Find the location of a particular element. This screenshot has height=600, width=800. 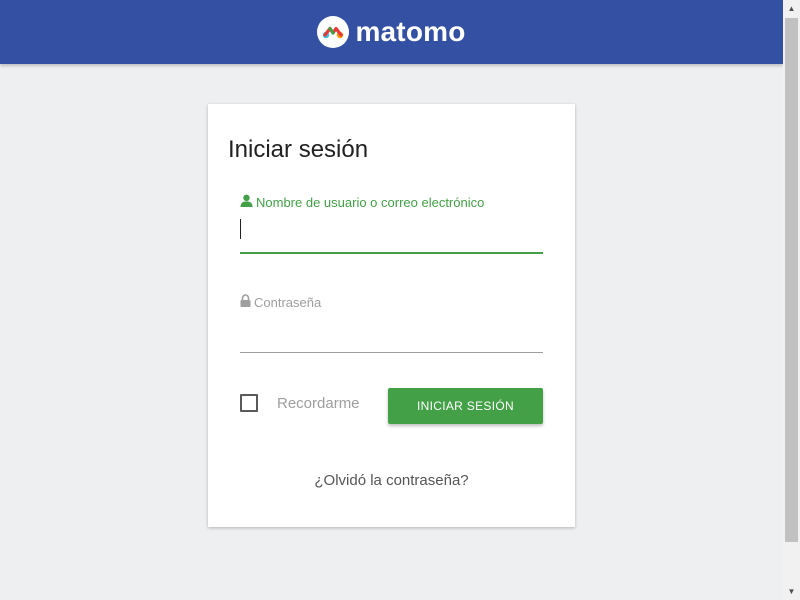

password-label-text: Contraseña is located at coordinates (288, 302).